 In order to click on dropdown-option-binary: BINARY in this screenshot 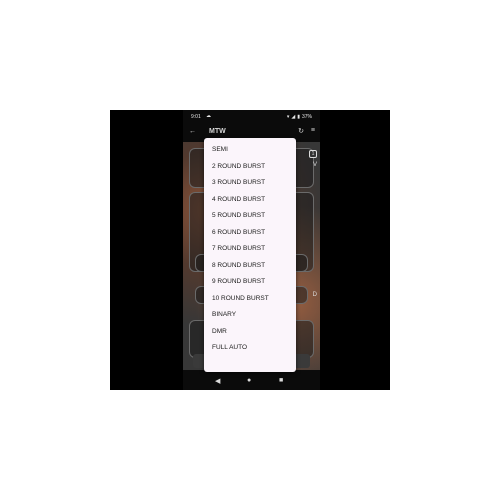, I will do `click(250, 315)`.